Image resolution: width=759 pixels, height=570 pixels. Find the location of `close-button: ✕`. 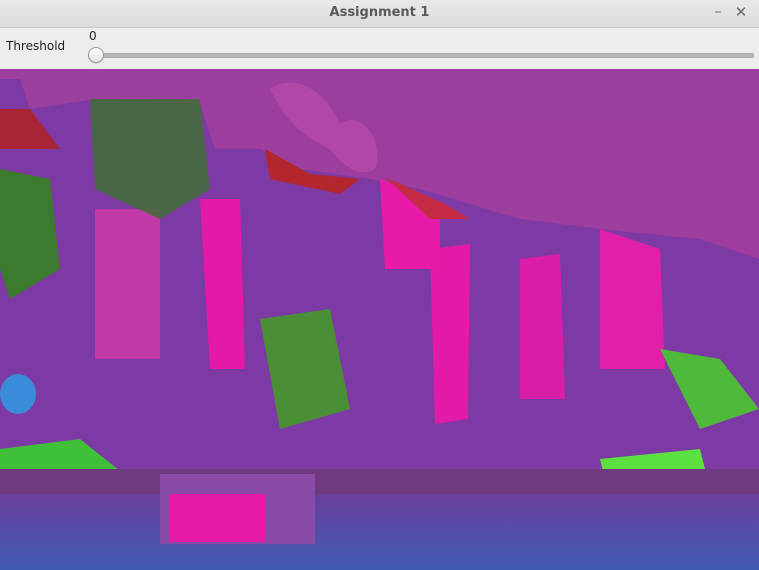

close-button: ✕ is located at coordinates (741, 12).